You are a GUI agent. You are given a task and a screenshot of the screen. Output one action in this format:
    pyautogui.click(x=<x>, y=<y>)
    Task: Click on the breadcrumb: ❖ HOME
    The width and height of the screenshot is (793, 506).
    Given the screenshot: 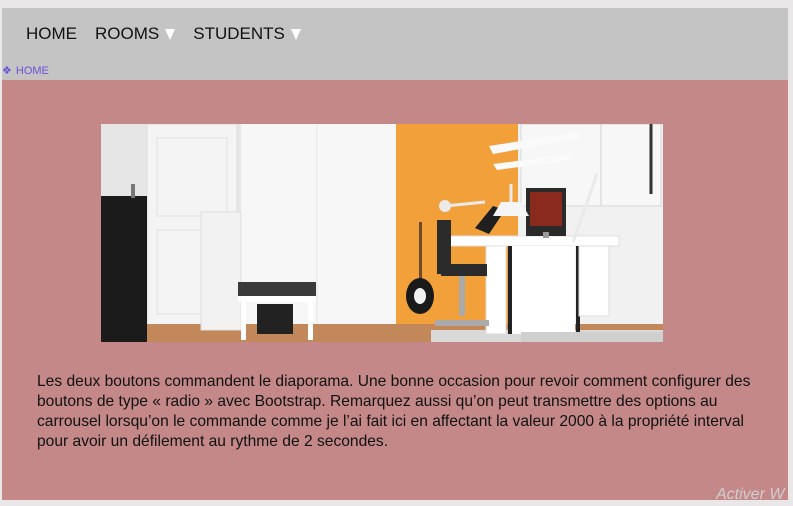 What is the action you would take?
    pyautogui.click(x=25, y=71)
    